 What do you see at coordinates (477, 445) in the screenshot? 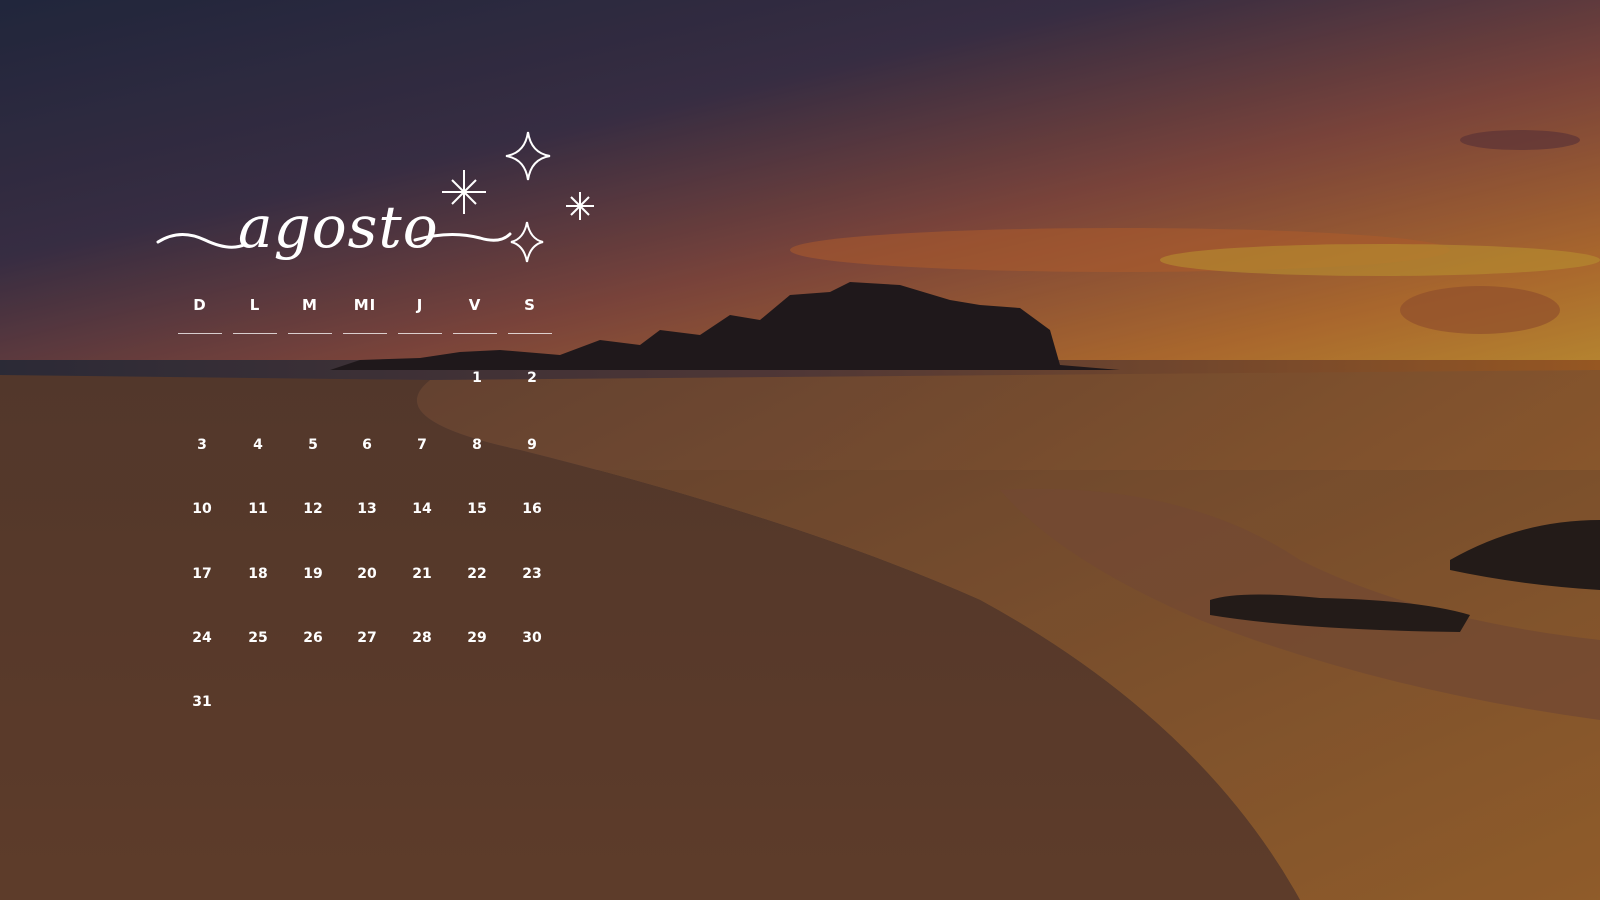
I see `calendar-day: 8` at bounding box center [477, 445].